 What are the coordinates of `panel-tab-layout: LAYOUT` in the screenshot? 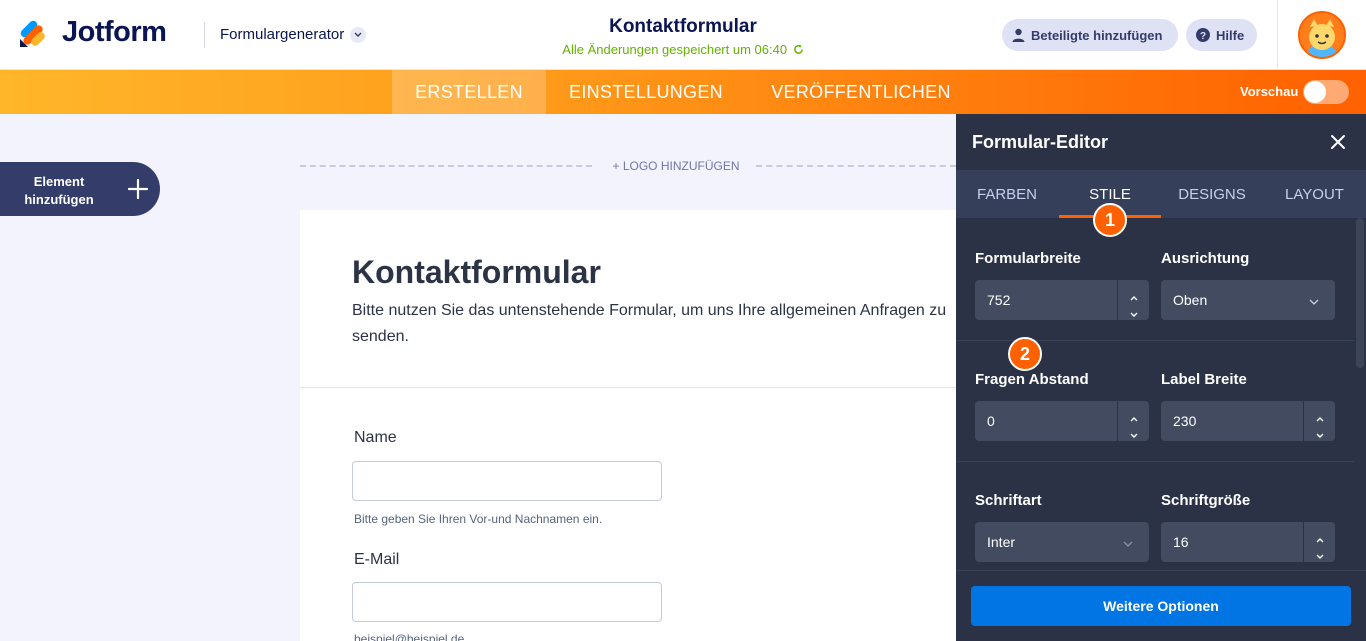 It's located at (1314, 194).